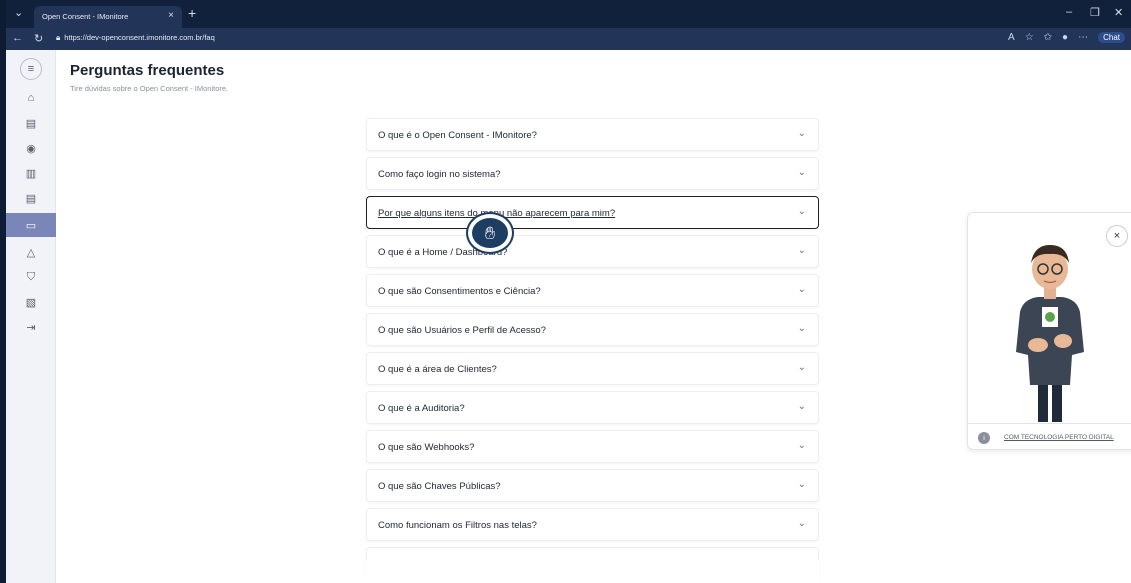 Image resolution: width=1131 pixels, height=583 pixels. Describe the element at coordinates (1111, 37) in the screenshot. I see `copilot-chat-button: Chat` at that location.